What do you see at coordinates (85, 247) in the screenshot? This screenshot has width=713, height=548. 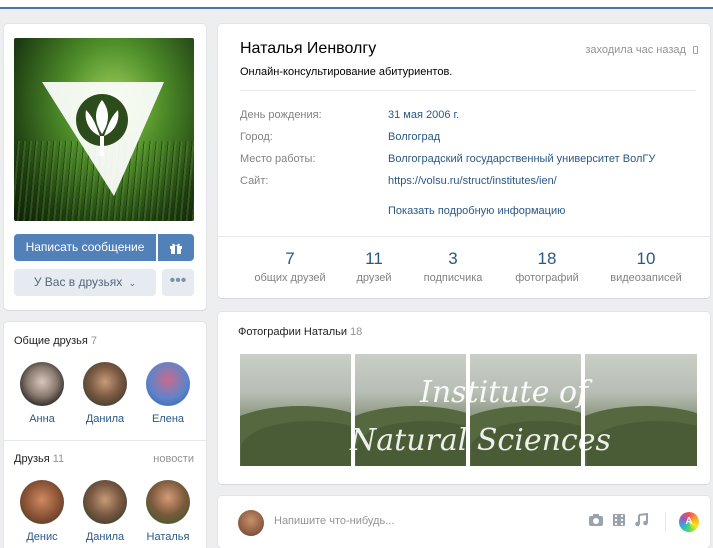 I see `write-message-button: Написать сообщение` at bounding box center [85, 247].